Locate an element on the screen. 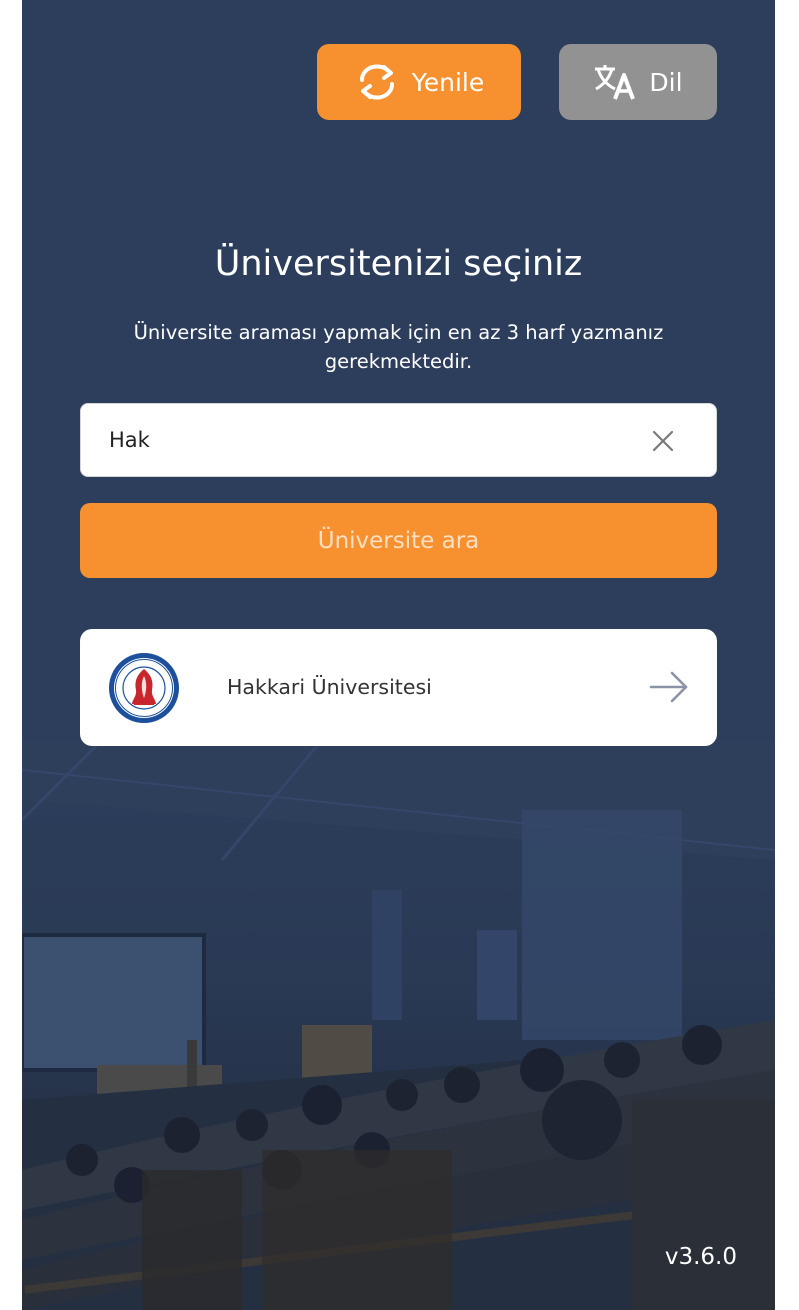 Image resolution: width=799 pixels, height=1310 pixels. search-university-button: Üniversite ara is located at coordinates (398, 540).